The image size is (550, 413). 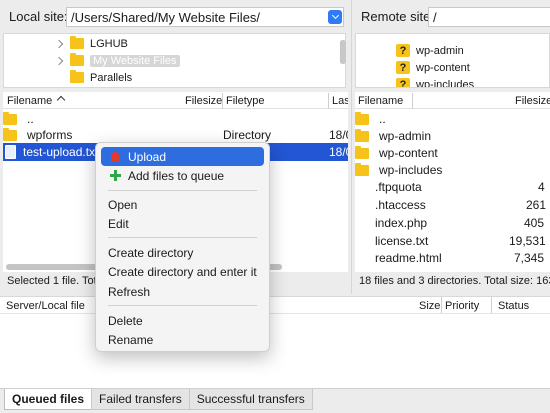 I want to click on queue-col-server-local: Server/Local file, so click(x=45, y=306).